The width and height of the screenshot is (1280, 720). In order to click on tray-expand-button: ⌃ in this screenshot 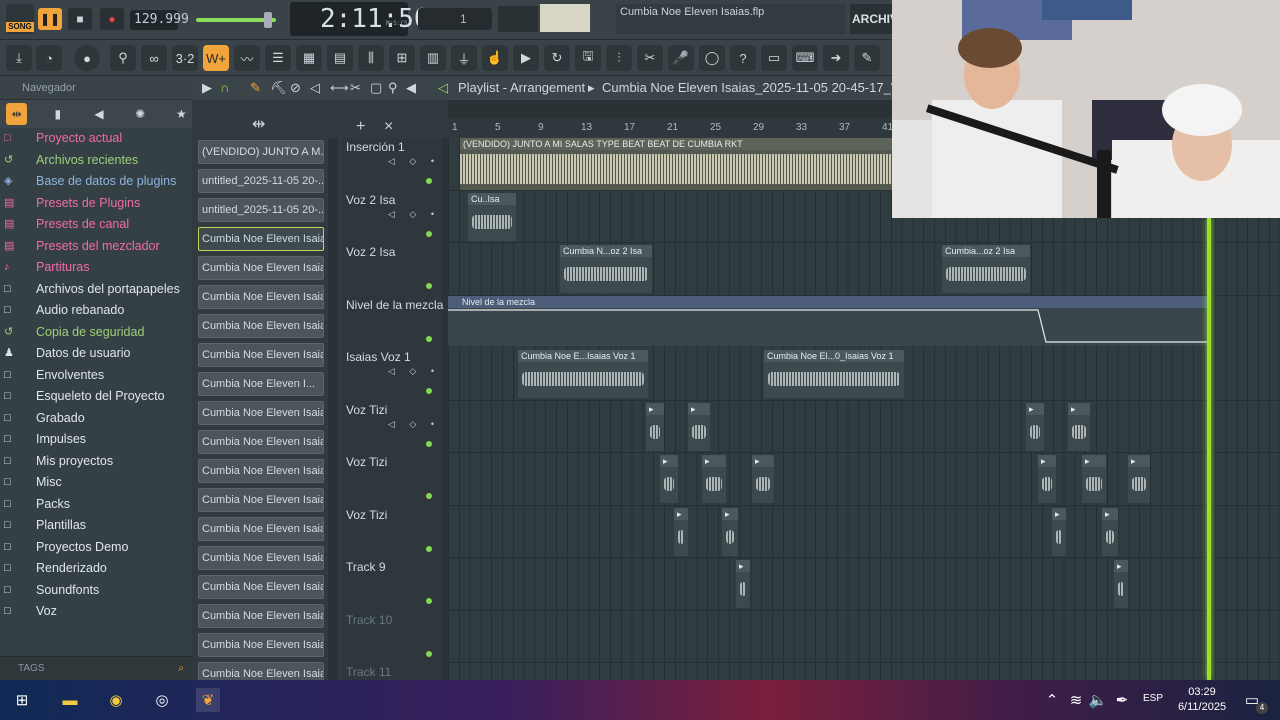, I will do `click(1052, 700)`.